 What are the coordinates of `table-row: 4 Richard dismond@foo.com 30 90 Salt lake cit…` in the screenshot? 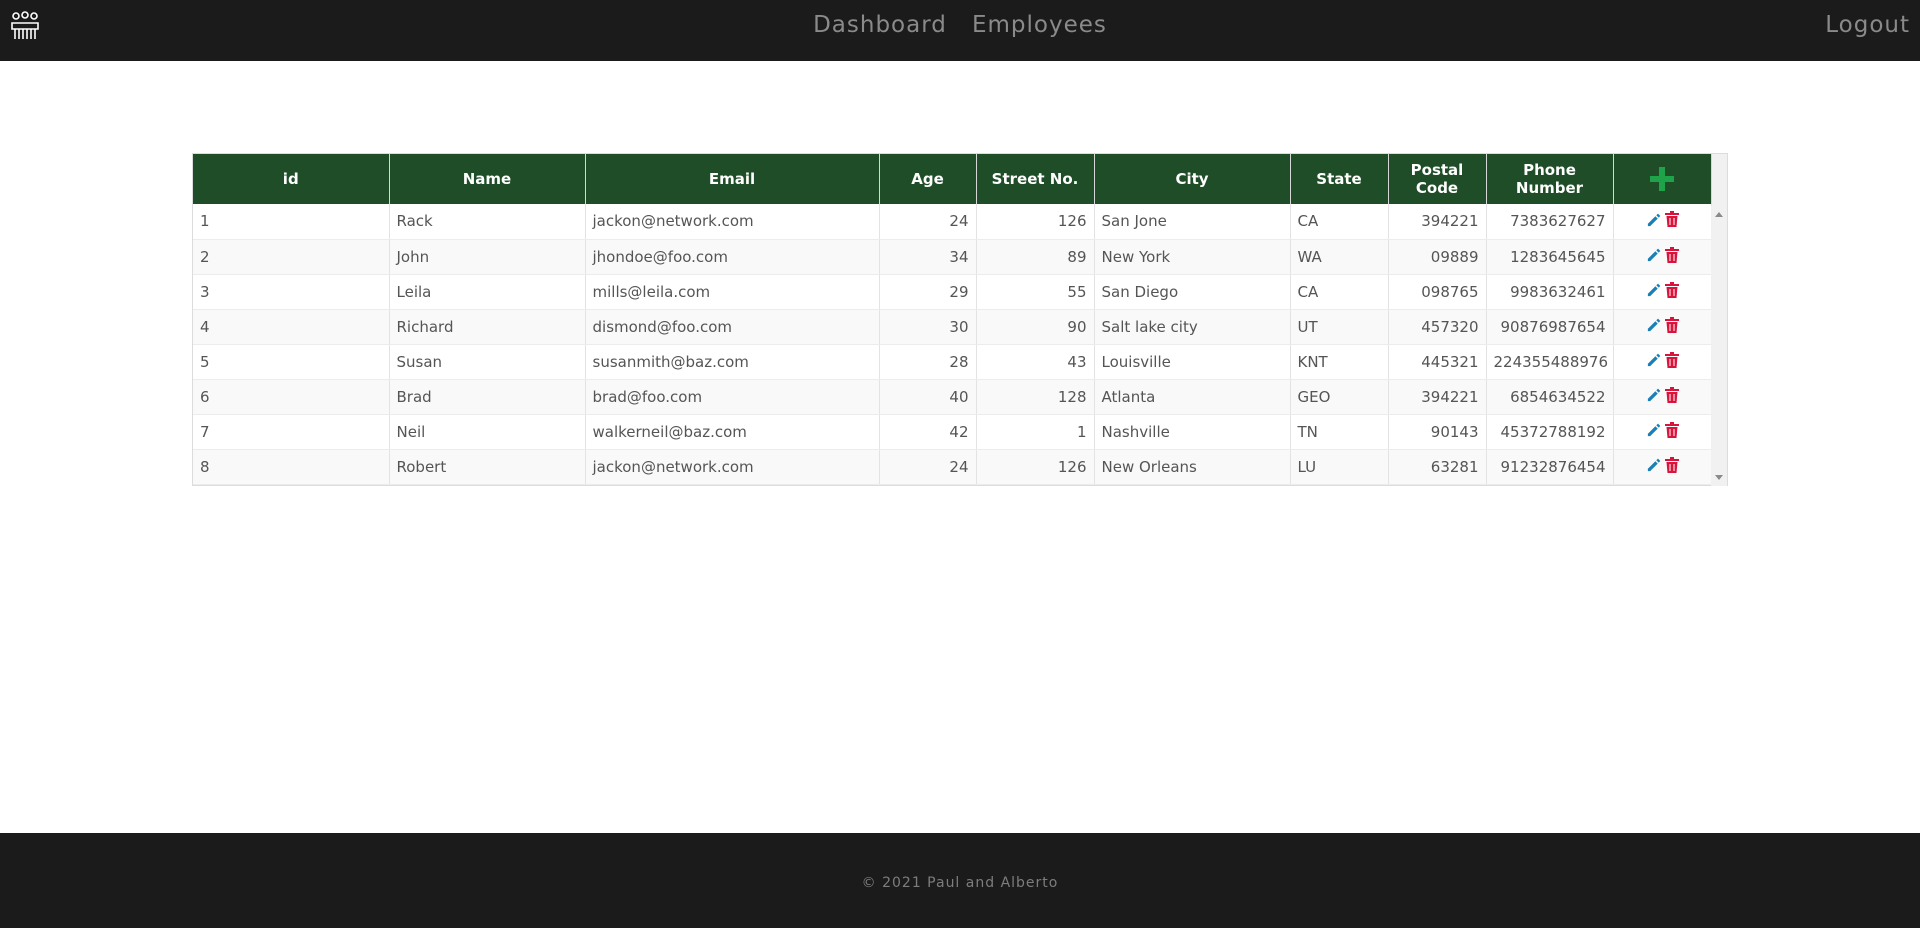 It's located at (952, 327).